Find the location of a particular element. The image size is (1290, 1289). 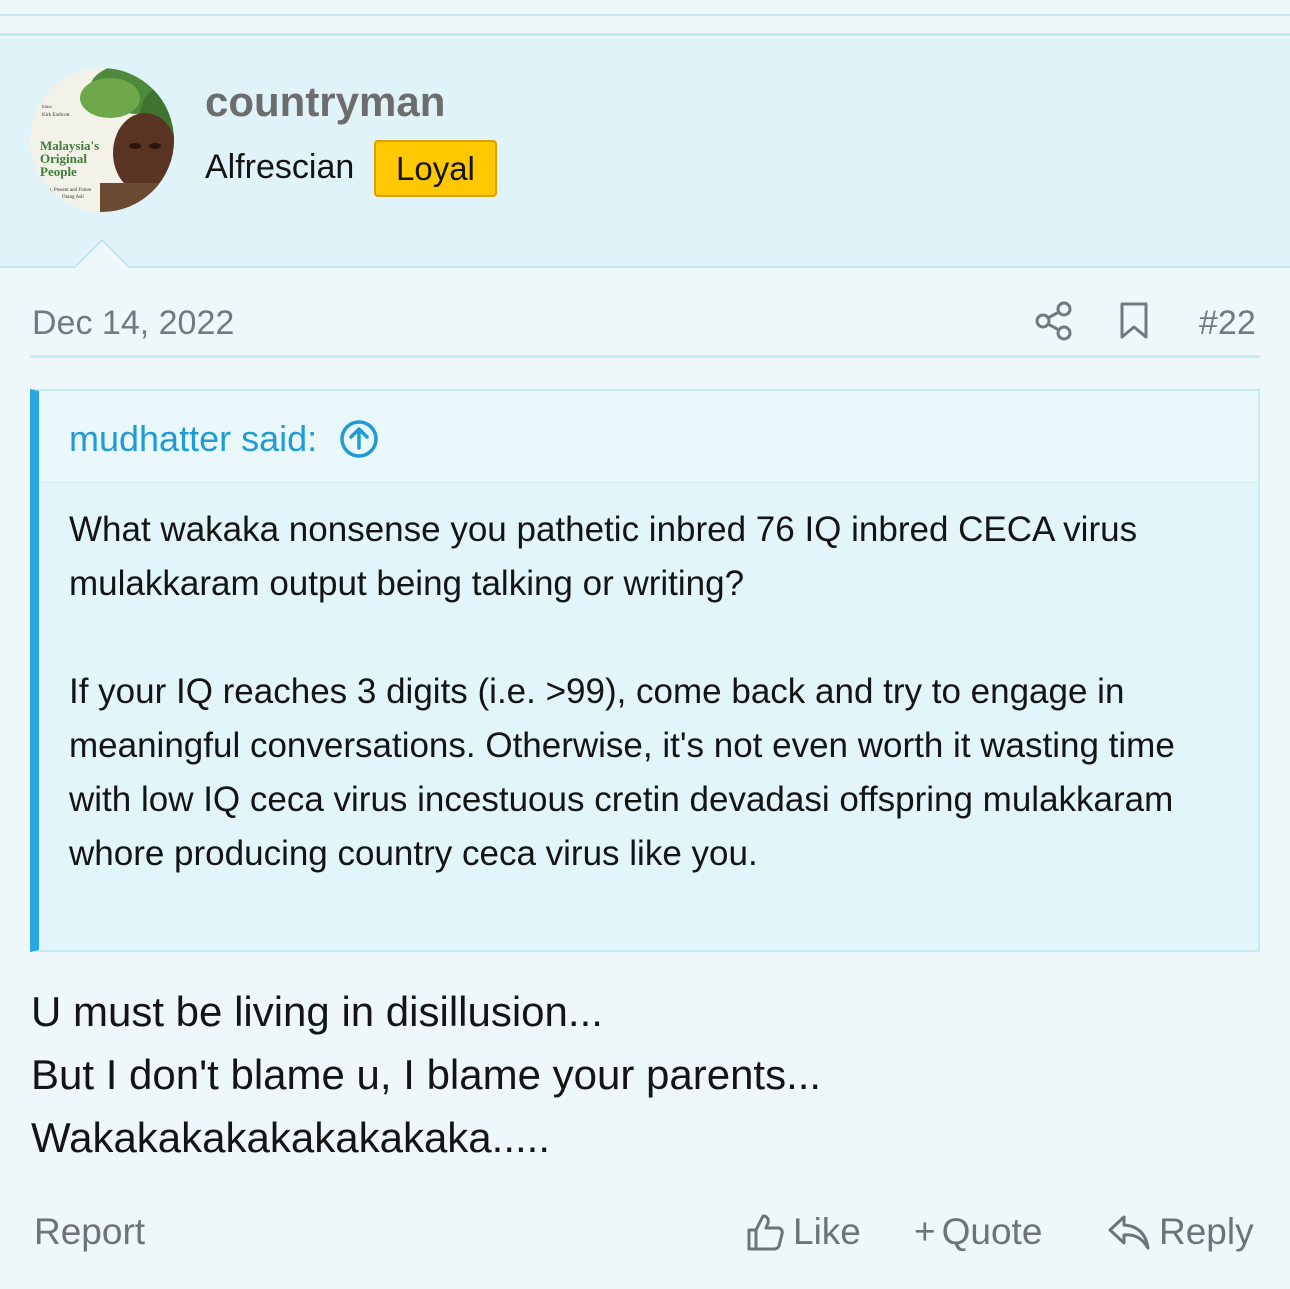

quote-label: Quote is located at coordinates (992, 1231).